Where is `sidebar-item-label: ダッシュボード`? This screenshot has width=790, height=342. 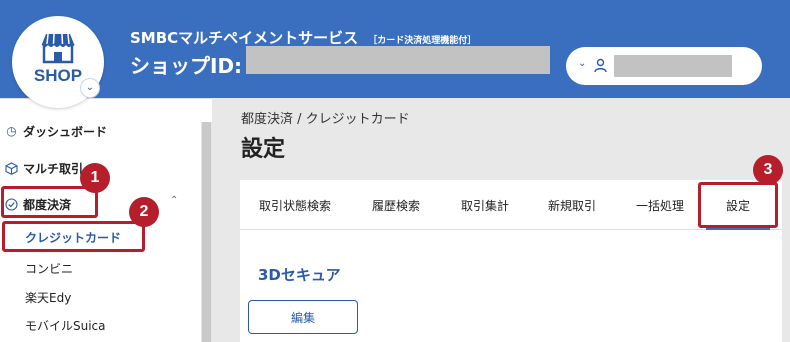 sidebar-item-label: ダッシュボード is located at coordinates (65, 132).